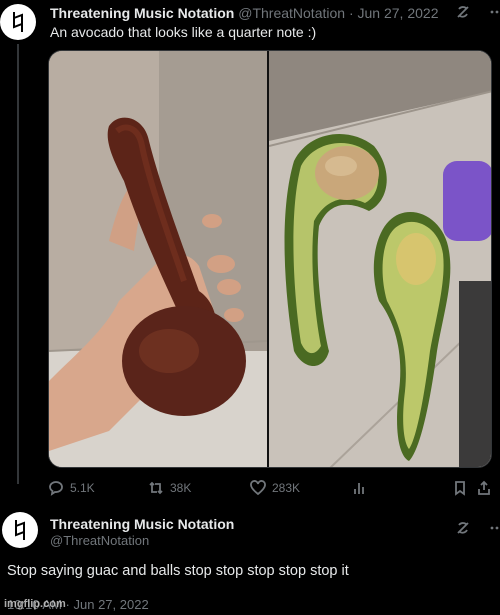  I want to click on views-button, so click(360, 488).